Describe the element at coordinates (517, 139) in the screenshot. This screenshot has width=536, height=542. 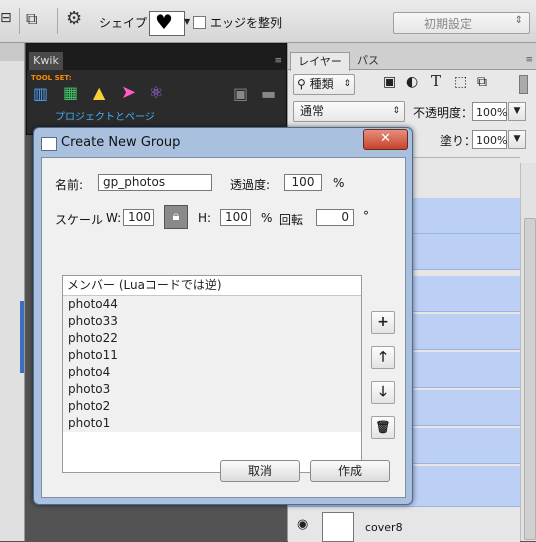
I see `fill-dropdown-button: ▼` at that location.